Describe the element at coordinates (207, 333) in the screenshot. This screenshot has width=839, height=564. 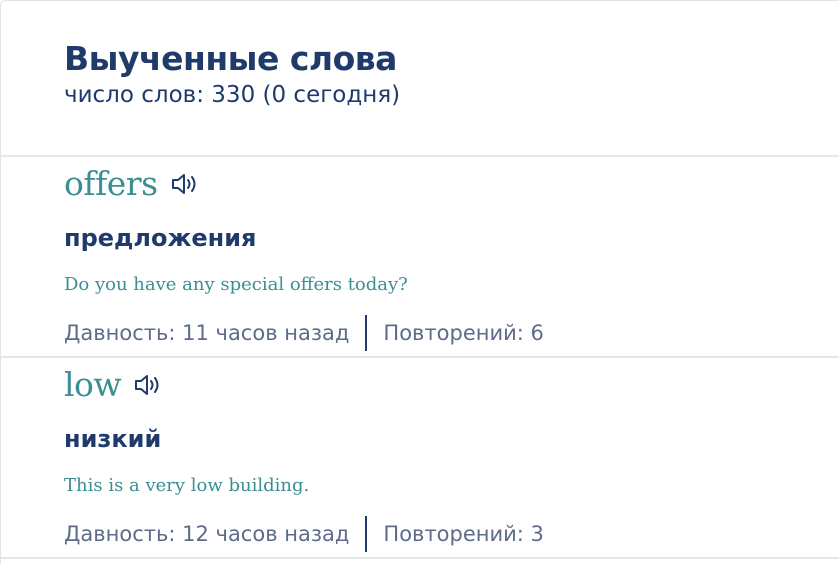
I see `age-label: Давность: 11 часов назад` at that location.